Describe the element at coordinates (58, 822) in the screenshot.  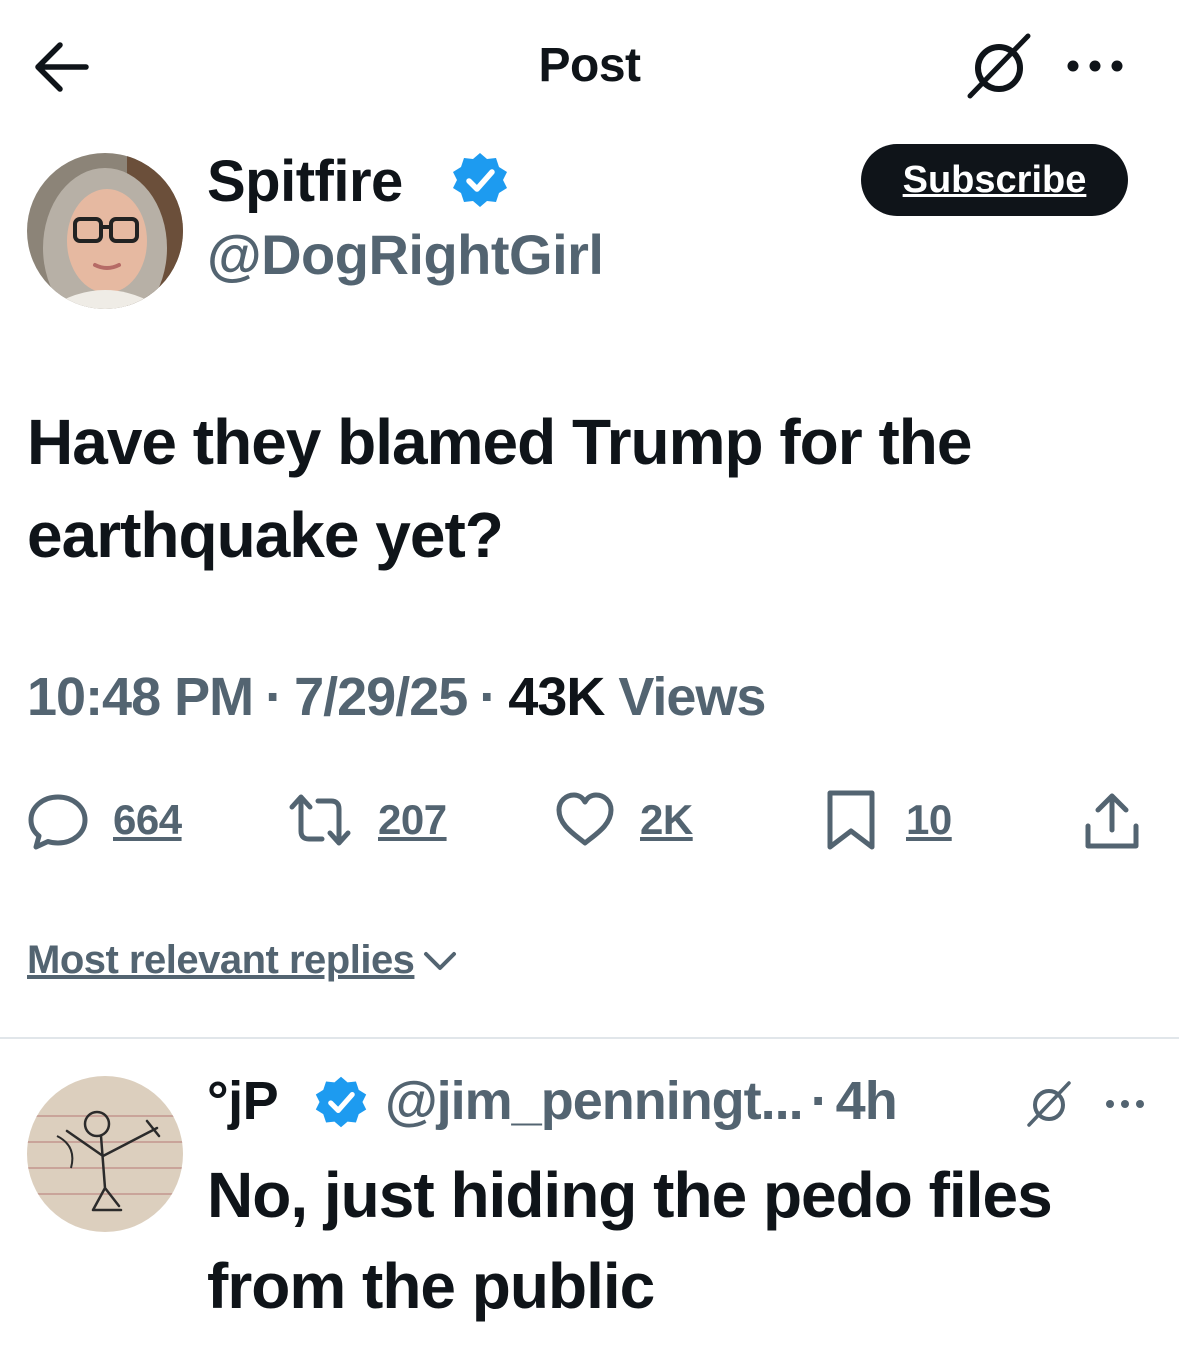
I see `reply-icon` at that location.